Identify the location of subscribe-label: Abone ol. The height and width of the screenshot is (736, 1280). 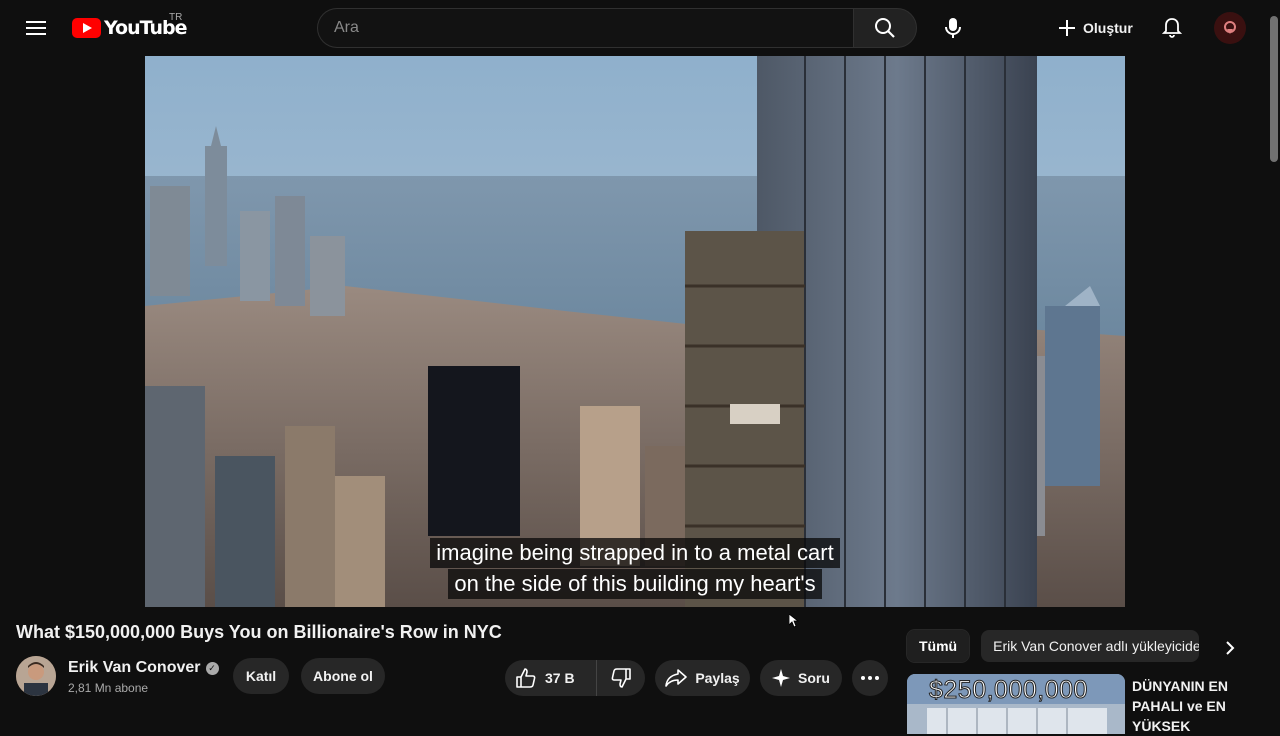
(343, 676).